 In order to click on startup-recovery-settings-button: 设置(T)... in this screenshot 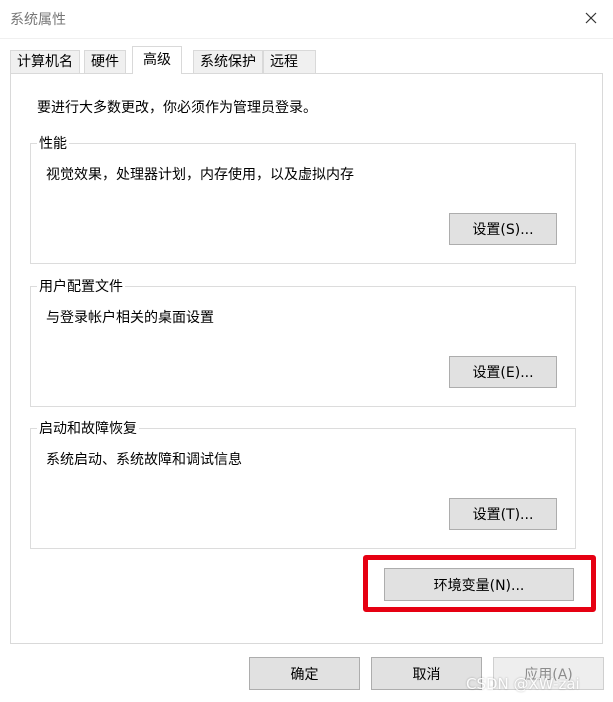, I will do `click(503, 514)`.